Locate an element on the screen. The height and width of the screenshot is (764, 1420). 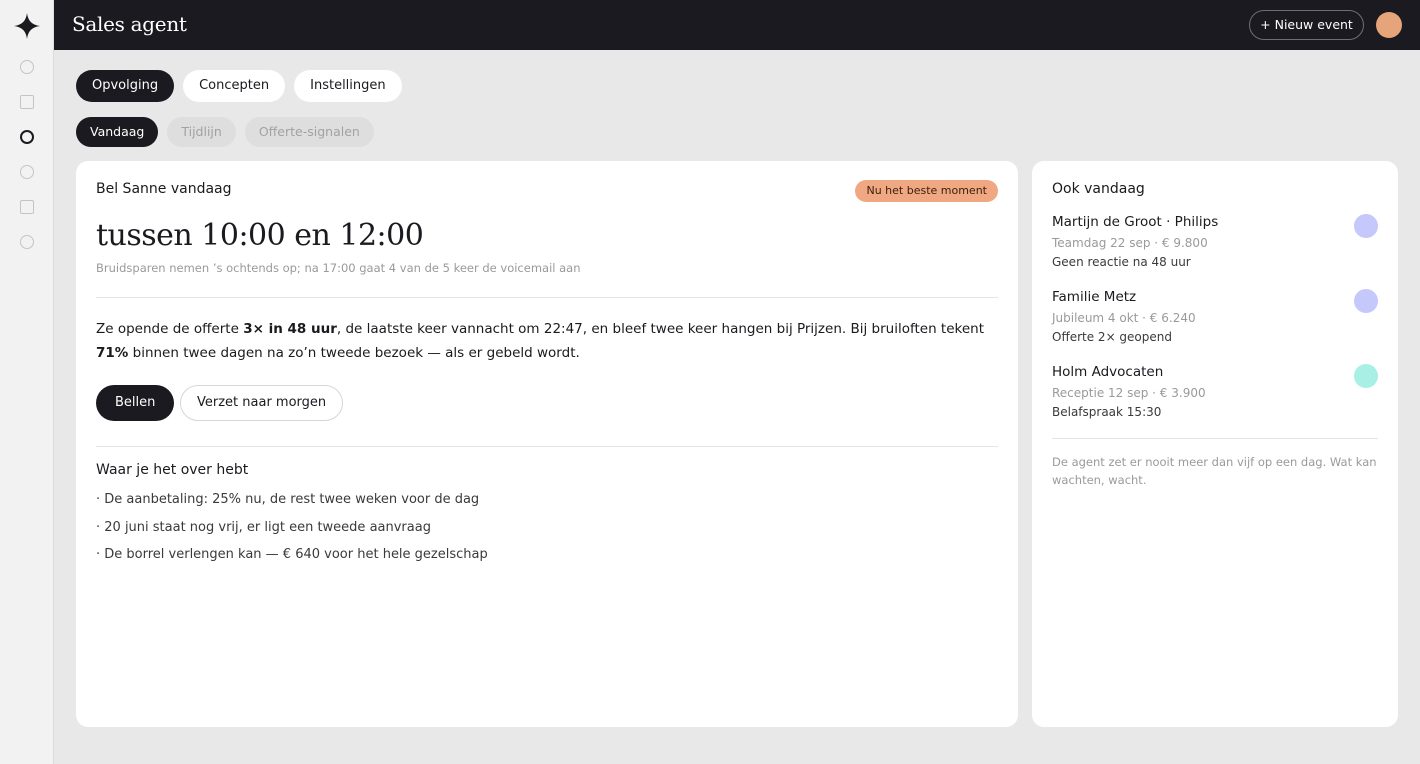
subtab-offerte-signalen: Offerte-signalen is located at coordinates (309, 132).